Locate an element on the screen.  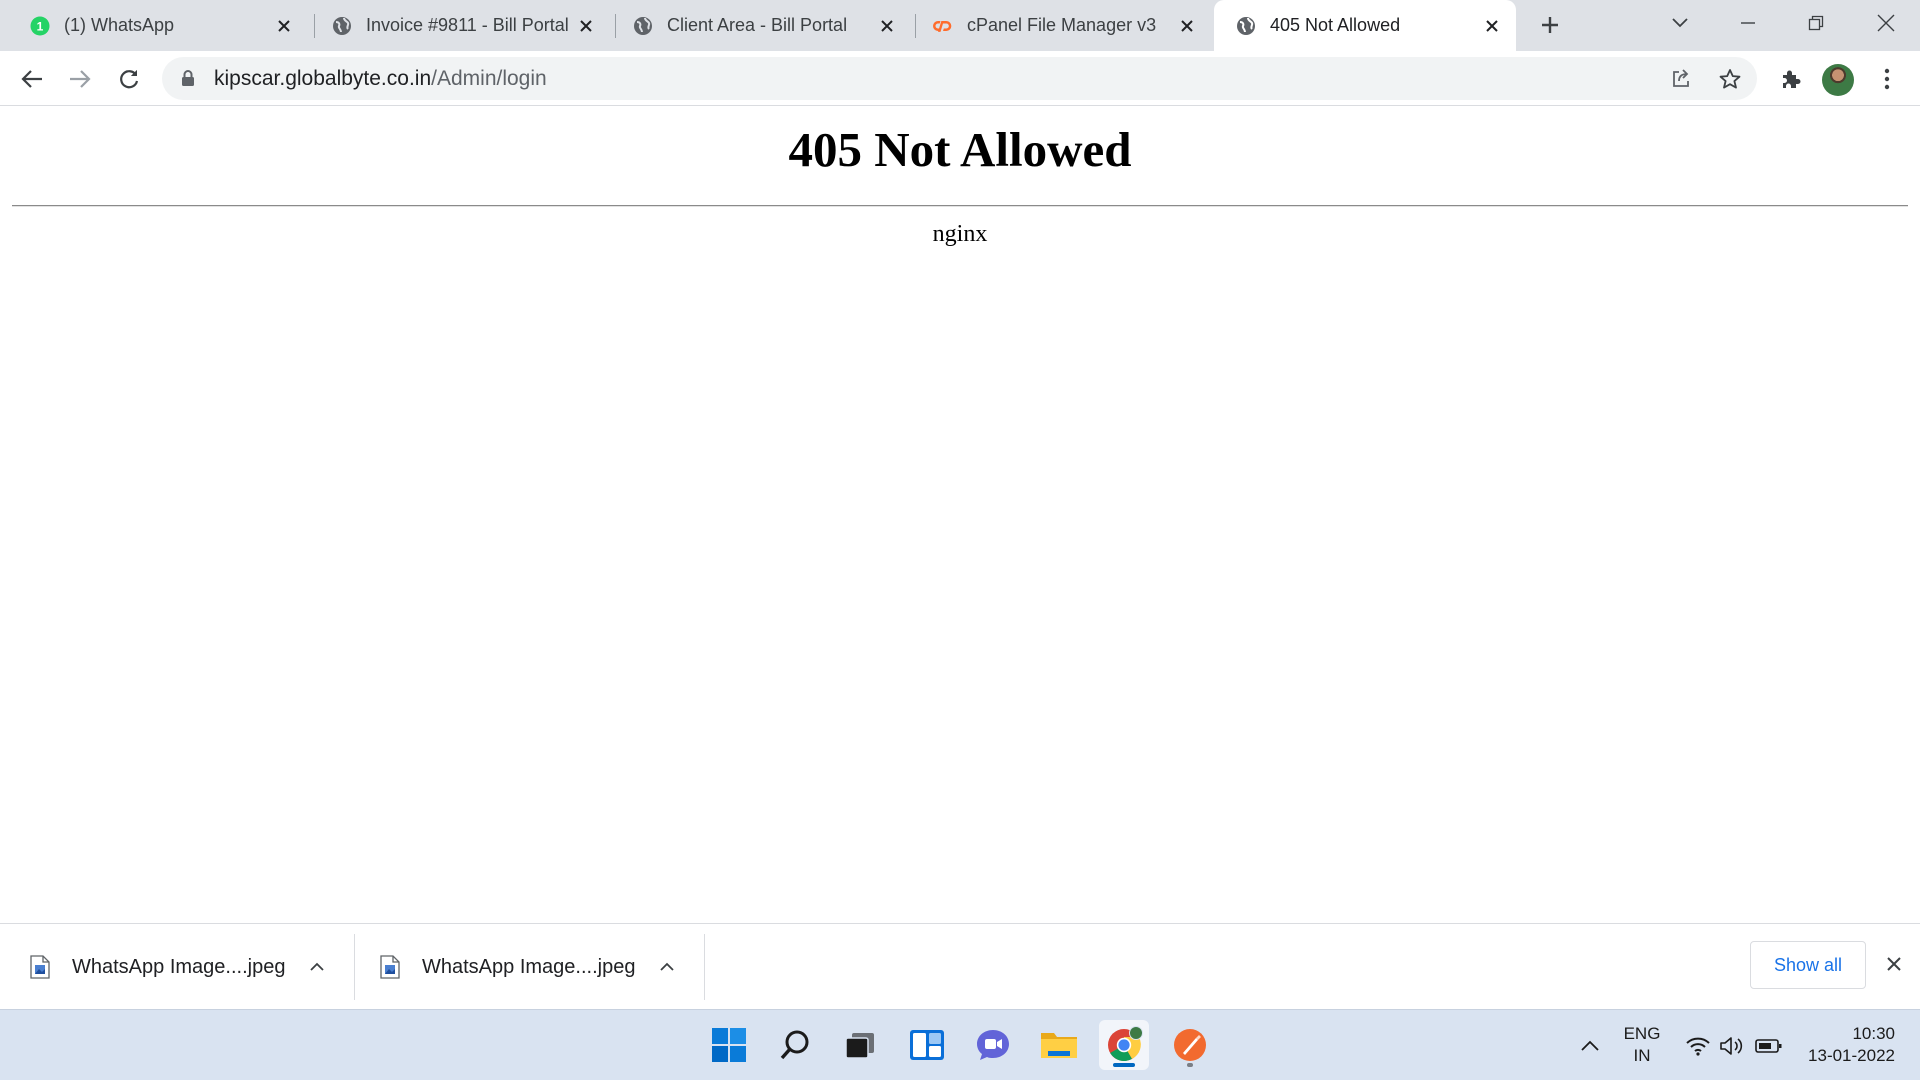
language-line-2: IN is located at coordinates (1642, 1055).